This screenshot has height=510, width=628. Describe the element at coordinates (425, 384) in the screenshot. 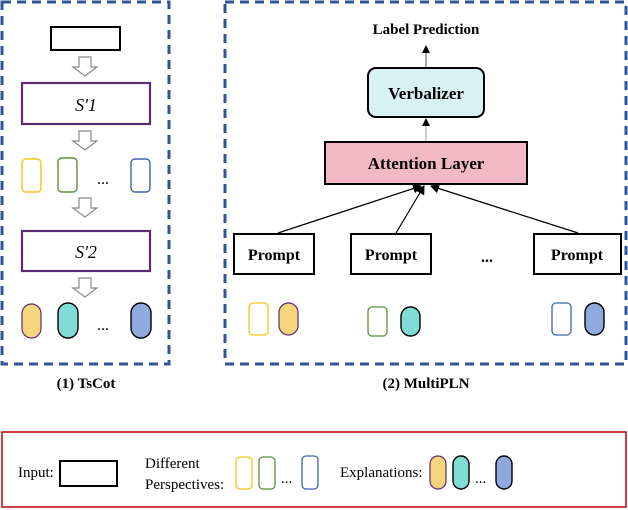

I see `multipln-caption: (2) MultiPLN` at that location.